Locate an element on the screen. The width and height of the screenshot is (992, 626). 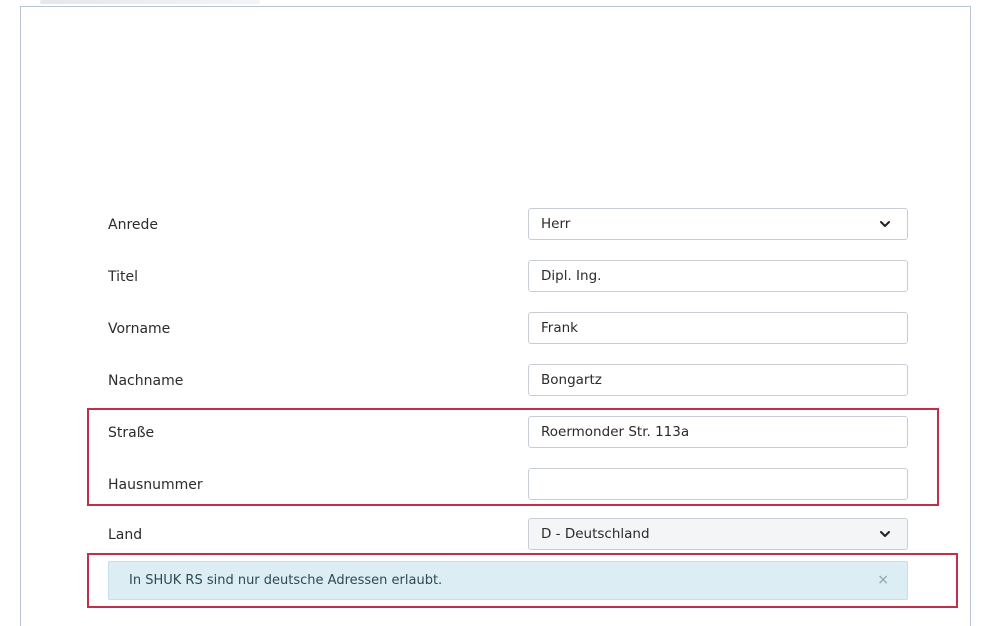
land-label: Land is located at coordinates (125, 535).